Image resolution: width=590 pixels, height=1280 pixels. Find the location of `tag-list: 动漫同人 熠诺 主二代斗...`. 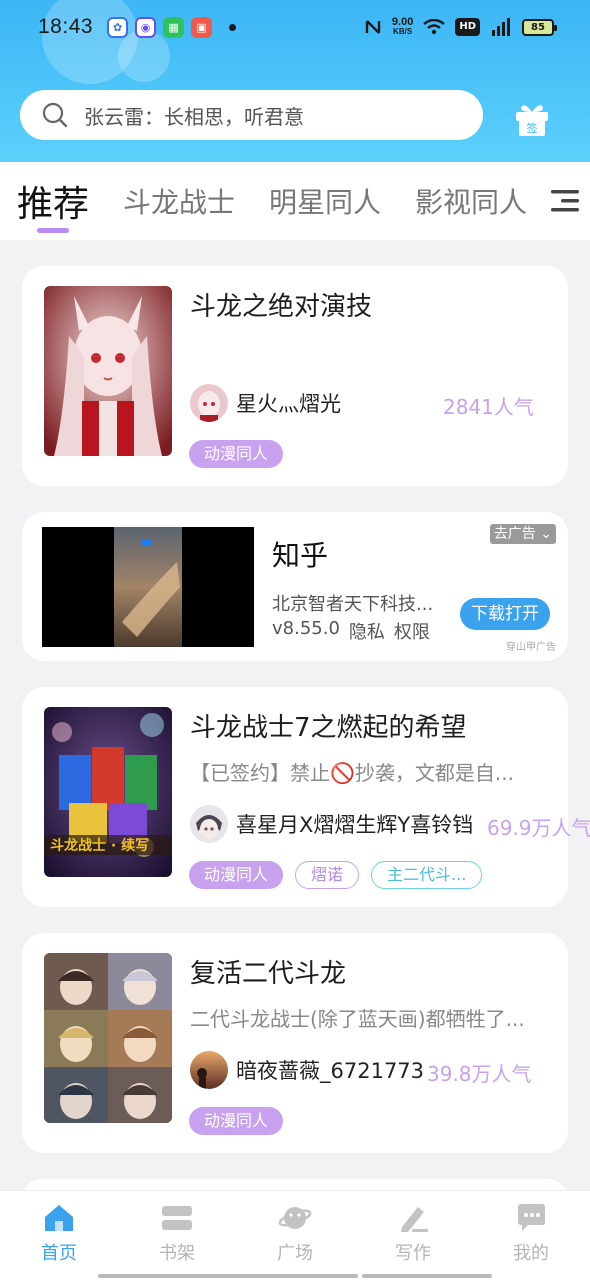

tag-list: 动漫同人 熠诺 主二代斗... is located at coordinates (336, 875).